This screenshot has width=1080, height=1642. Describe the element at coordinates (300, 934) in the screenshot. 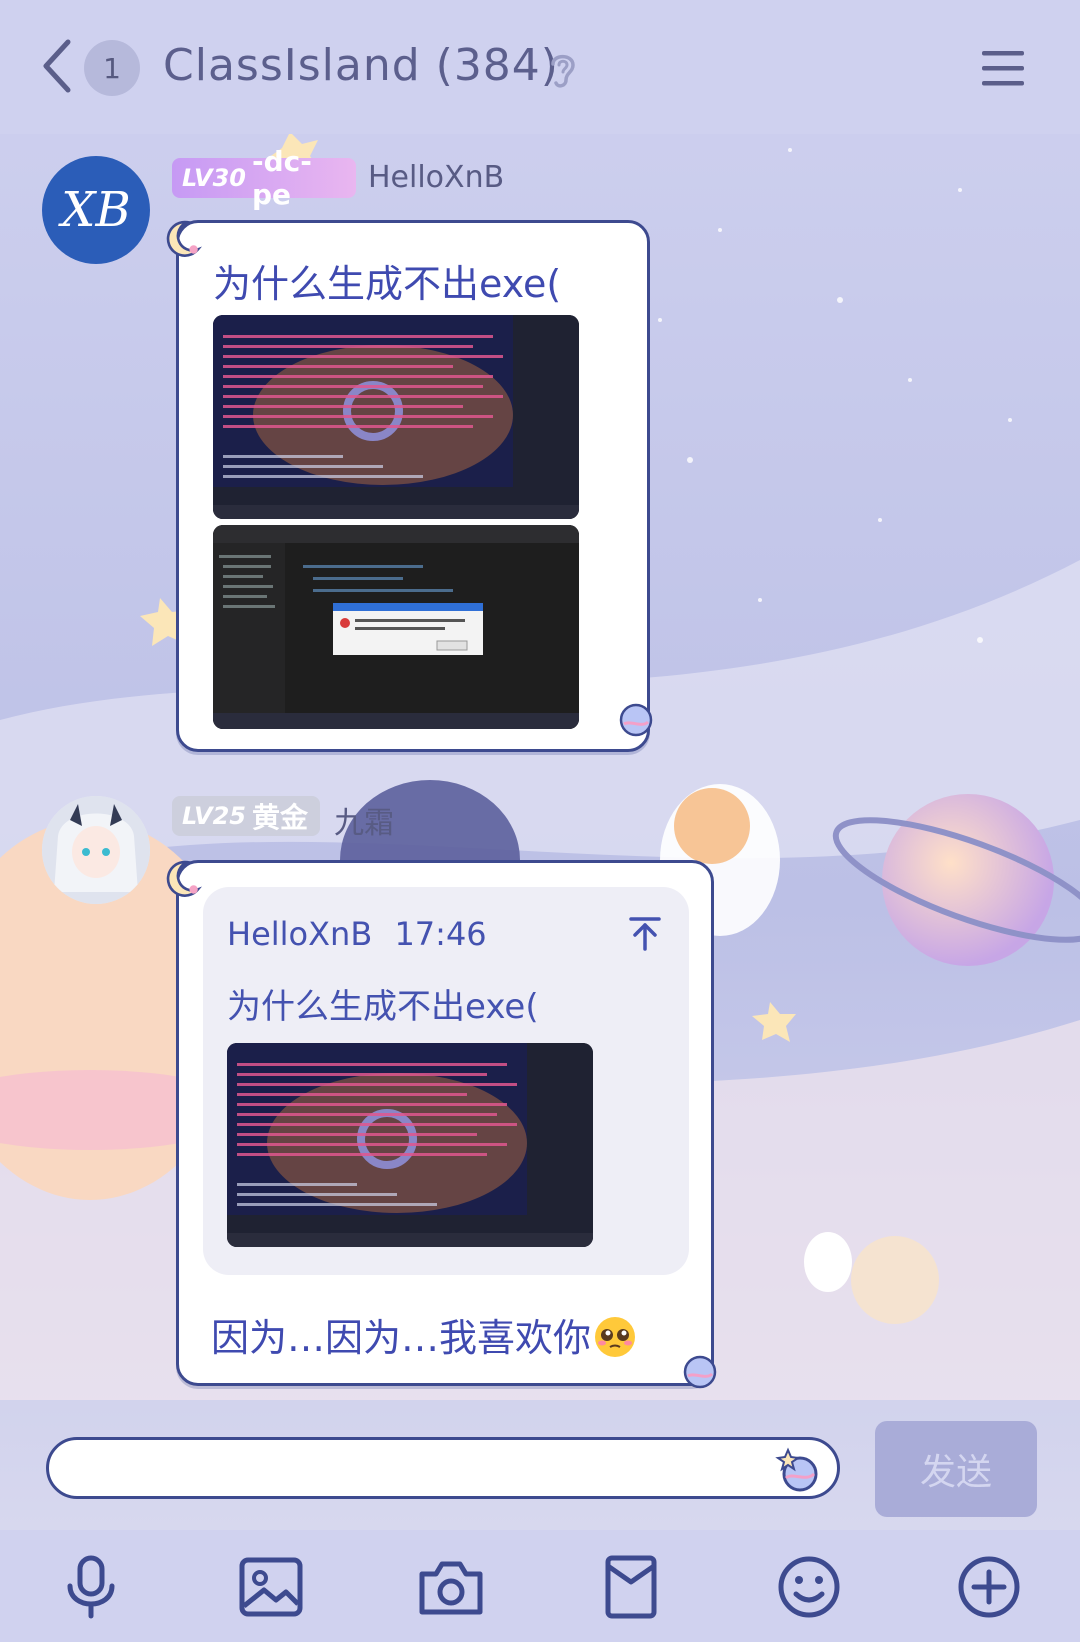

I see `quote-author: HelloXnB` at that location.